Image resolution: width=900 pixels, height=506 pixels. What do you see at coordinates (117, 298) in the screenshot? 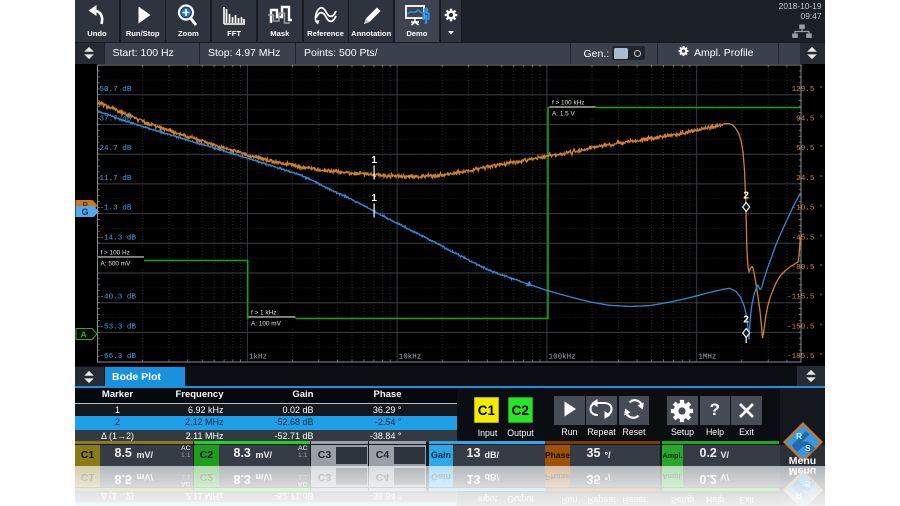
I see `svg-text: -40.3 dB` at bounding box center [117, 298].